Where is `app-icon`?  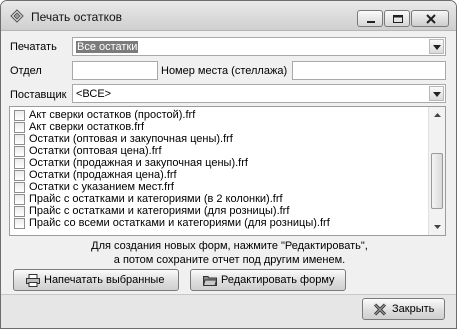 app-icon is located at coordinates (17, 16).